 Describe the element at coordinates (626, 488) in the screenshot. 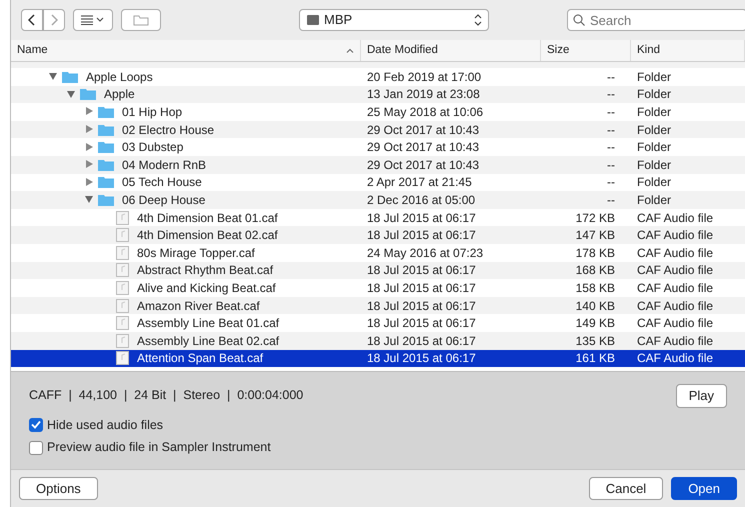

I see `dialog-button: Cancel` at that location.